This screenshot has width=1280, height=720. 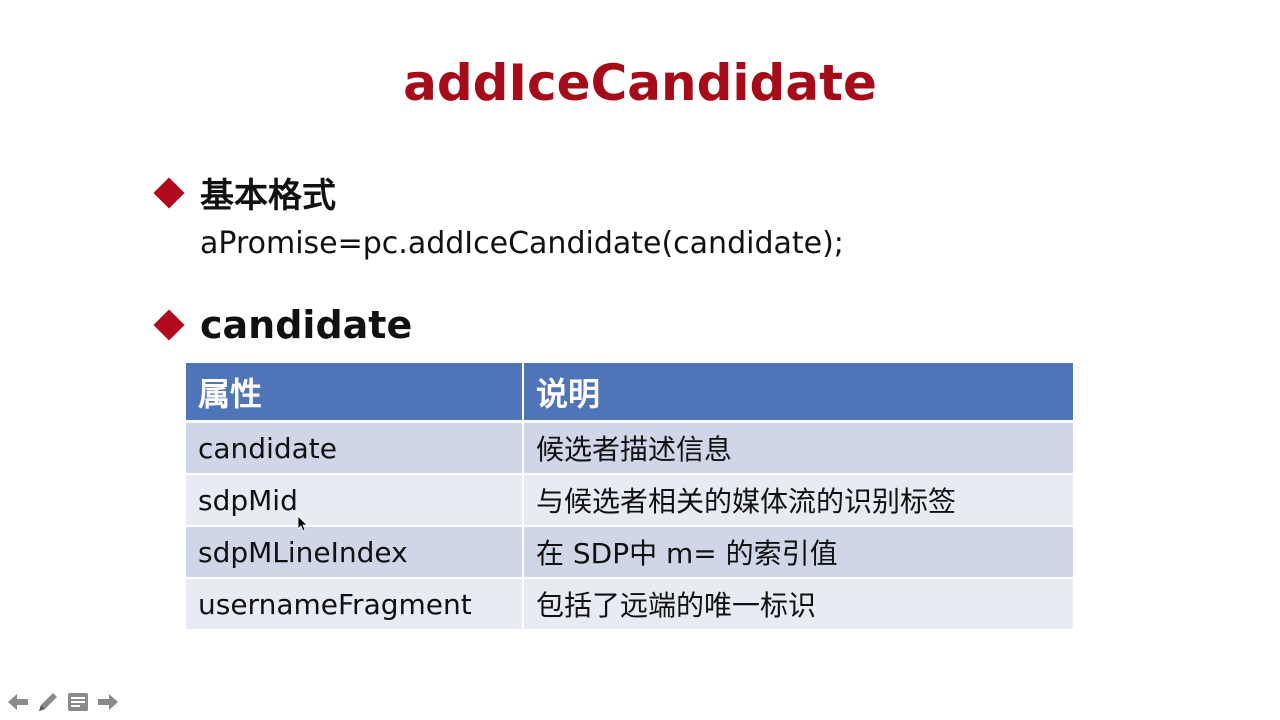 I want to click on table-header-row: 属性 说明, so click(x=629, y=393).